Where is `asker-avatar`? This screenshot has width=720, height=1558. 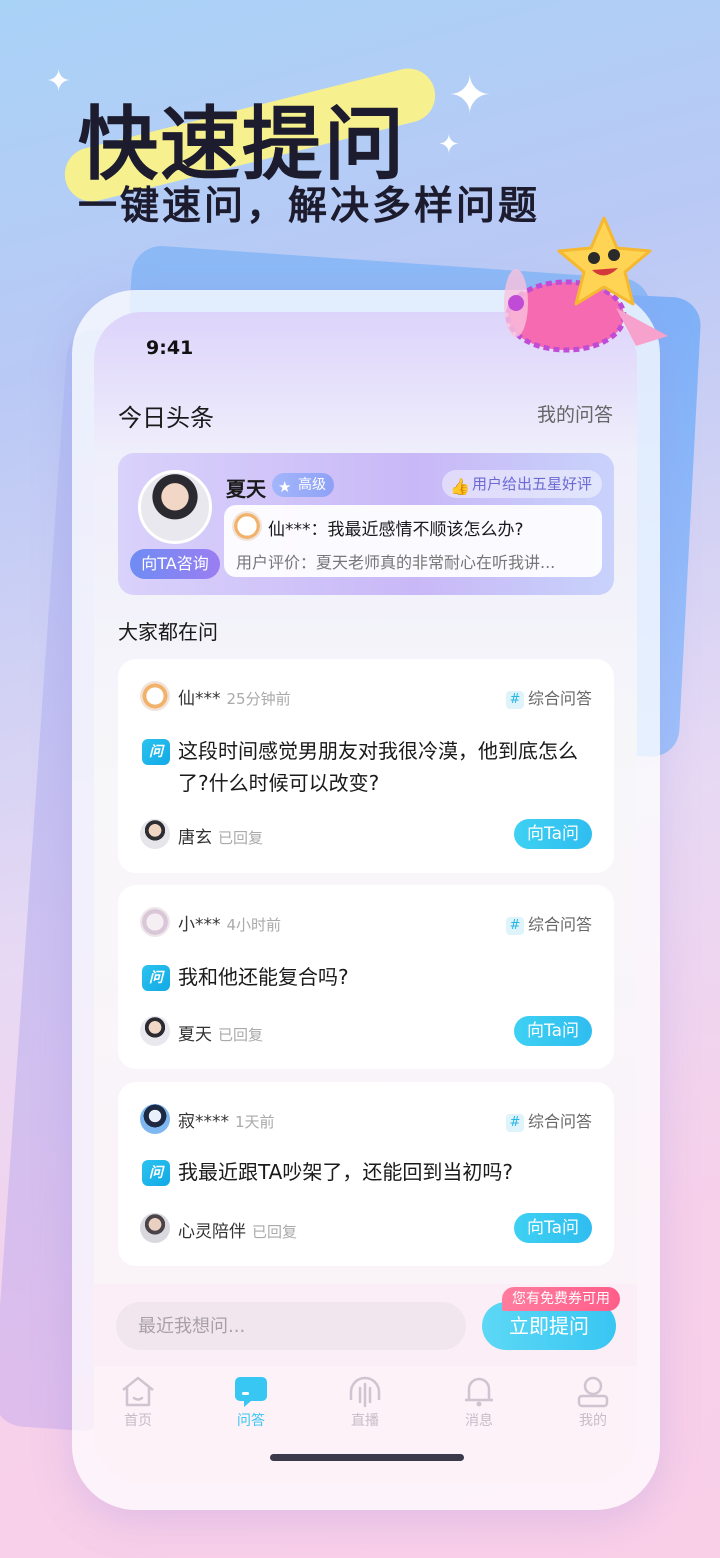
asker-avatar is located at coordinates (247, 526).